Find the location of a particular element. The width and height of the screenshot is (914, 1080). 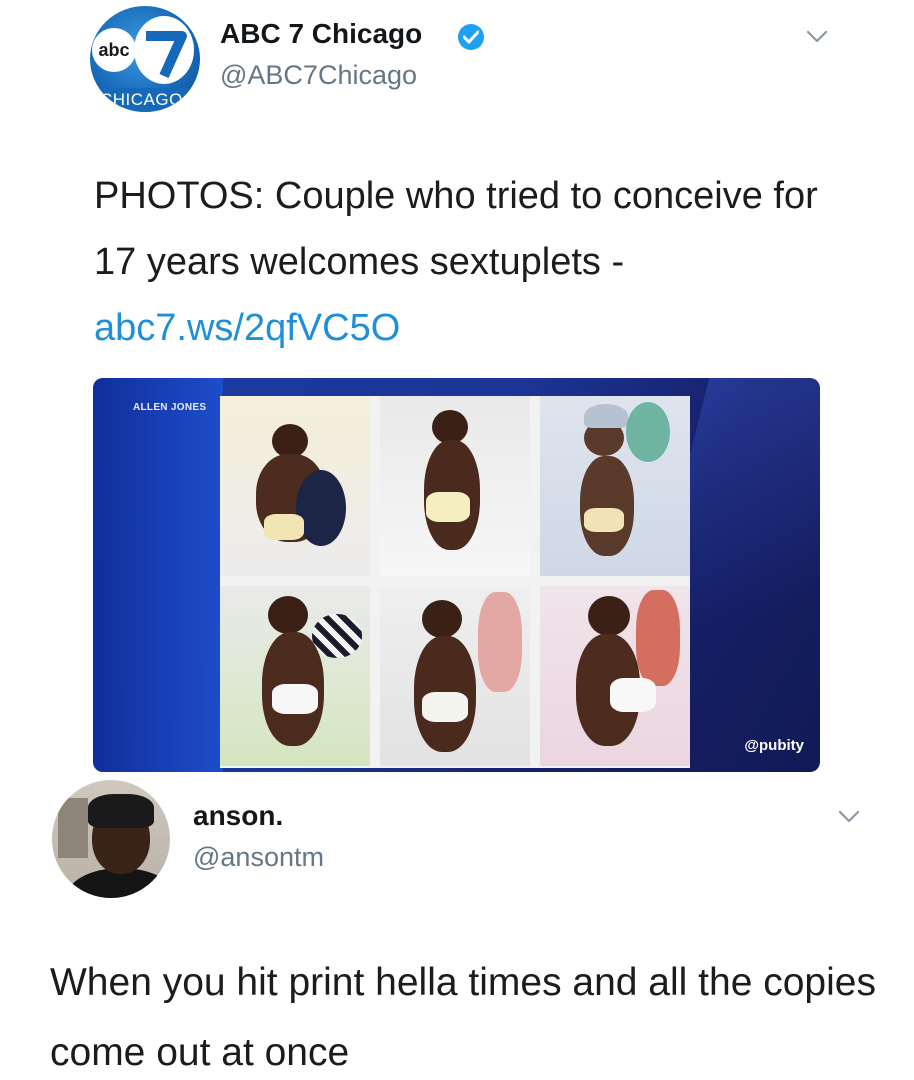

avatar-cap is located at coordinates (121, 811).